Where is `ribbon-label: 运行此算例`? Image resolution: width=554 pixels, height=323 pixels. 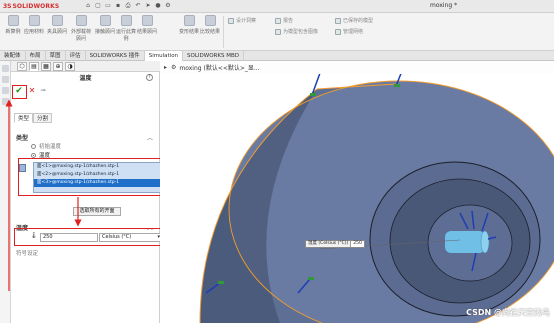 ribbon-label: 运行此算例 is located at coordinates (126, 35).